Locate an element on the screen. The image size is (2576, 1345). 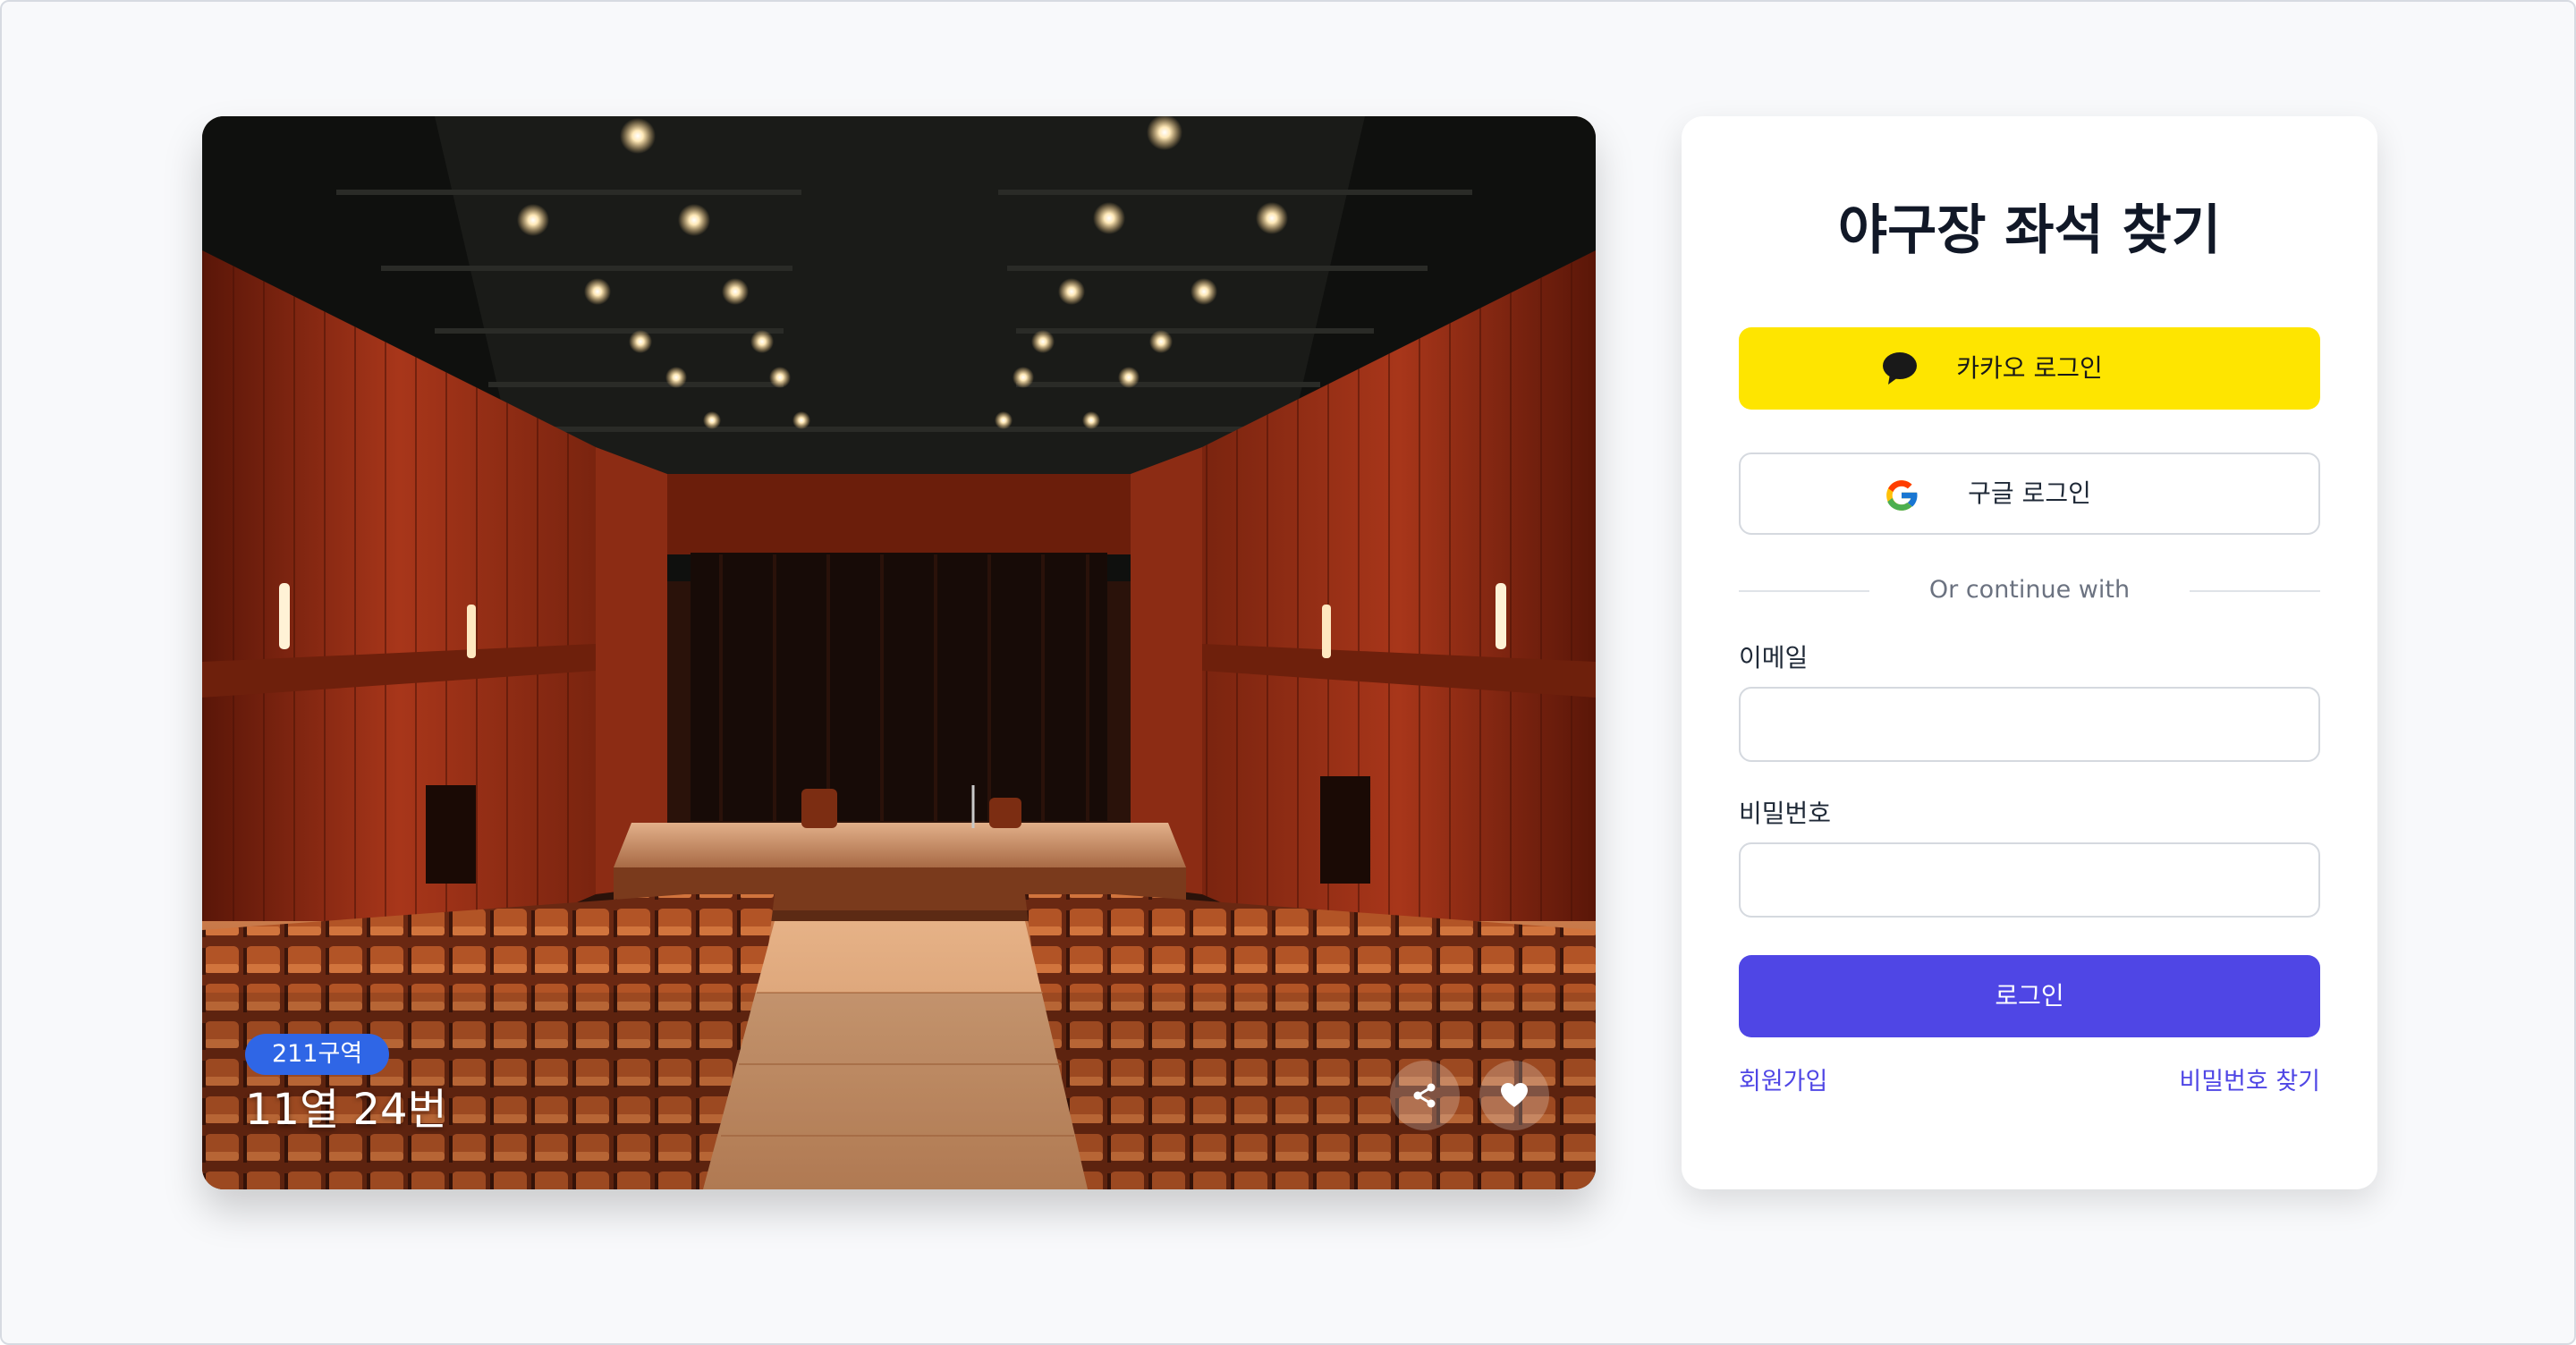
password-label: 비밀번호 is located at coordinates (1785, 813).